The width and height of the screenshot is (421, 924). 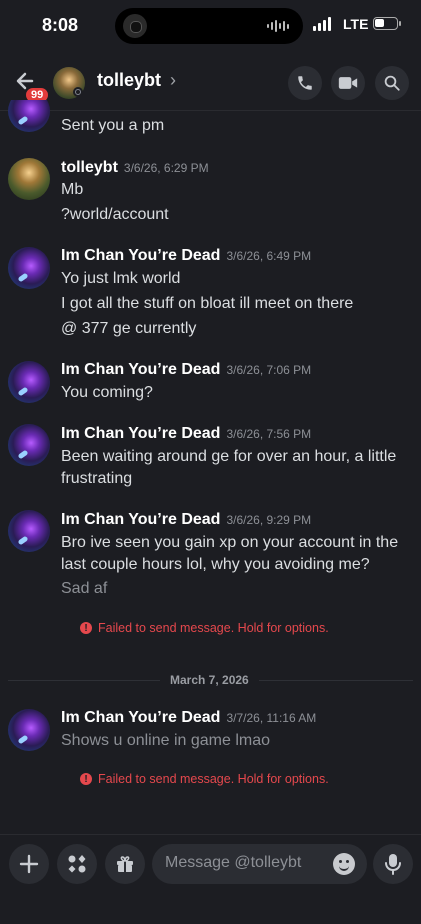 I want to click on avatar-image, so click(x=29, y=116).